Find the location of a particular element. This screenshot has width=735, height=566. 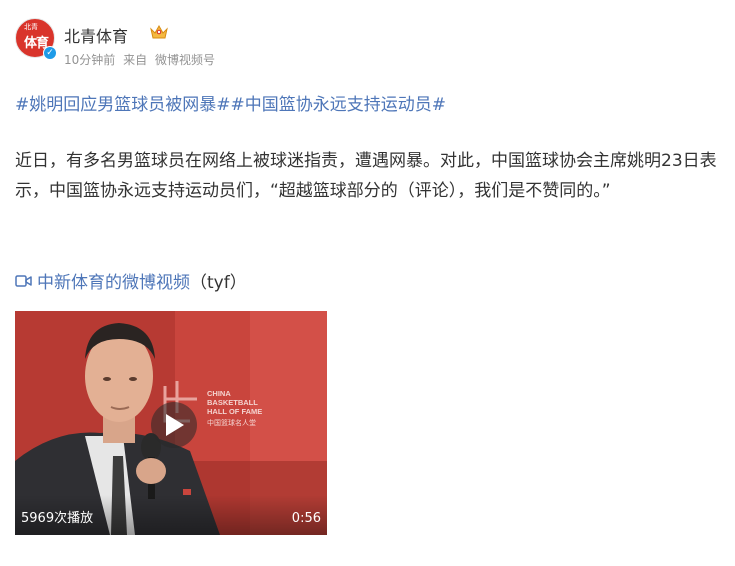

video-link-label: 中新体育的微博视频 is located at coordinates (113, 283).